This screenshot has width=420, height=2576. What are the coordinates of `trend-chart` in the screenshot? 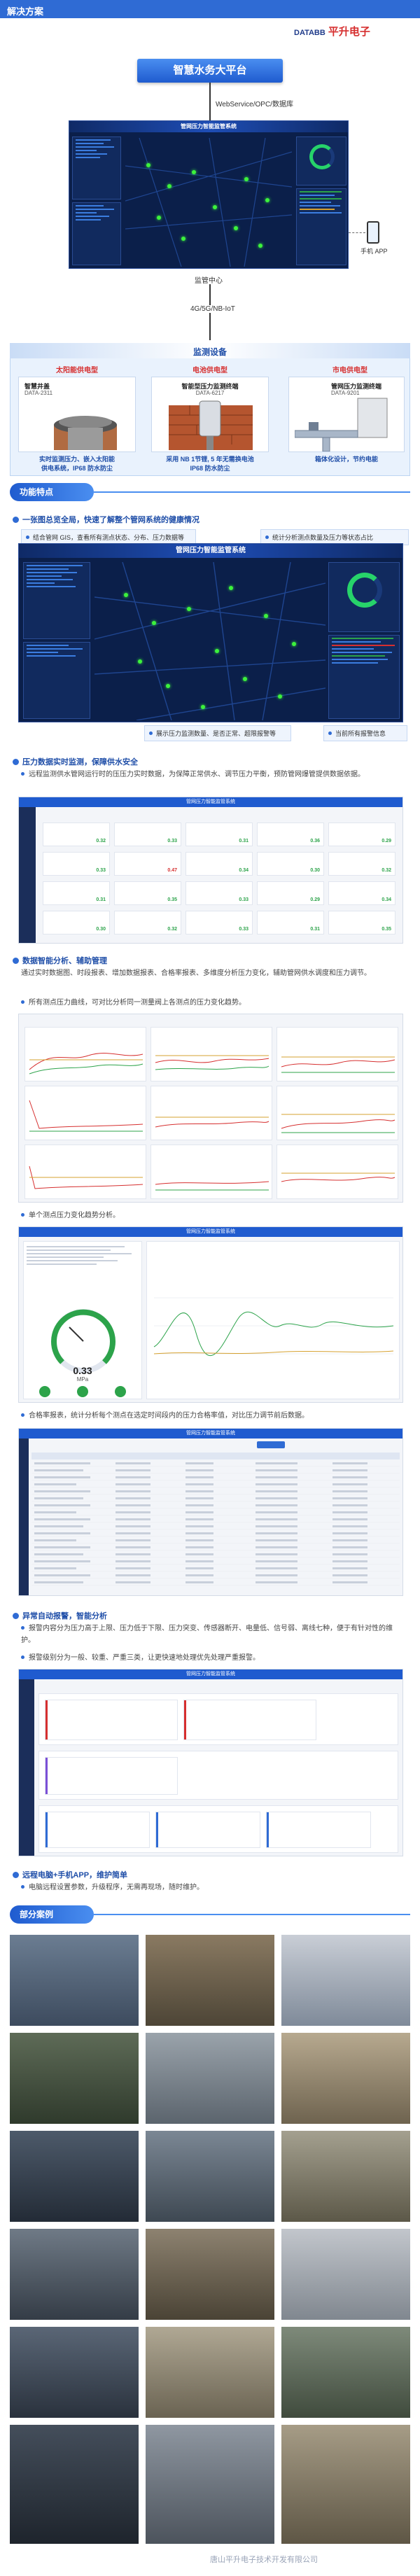 It's located at (273, 1320).